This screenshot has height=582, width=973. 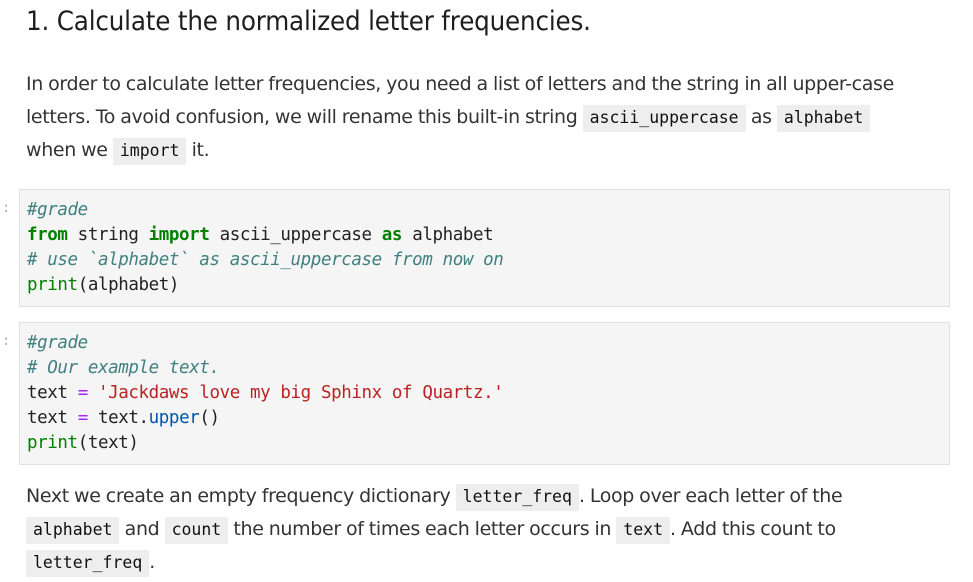 I want to click on code-keyword: import, so click(x=179, y=235).